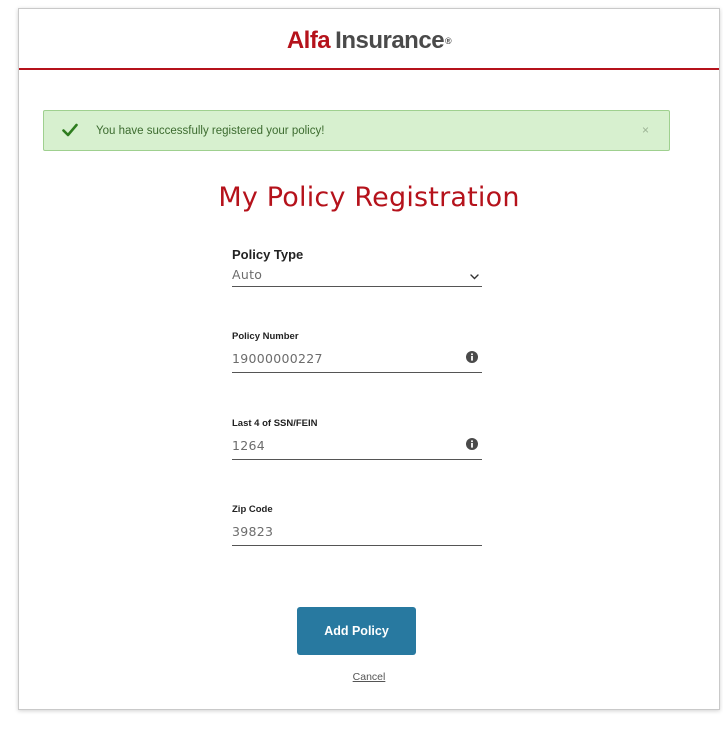 The width and height of the screenshot is (723, 736). What do you see at coordinates (357, 533) in the screenshot?
I see `zip-code-input: 39823` at bounding box center [357, 533].